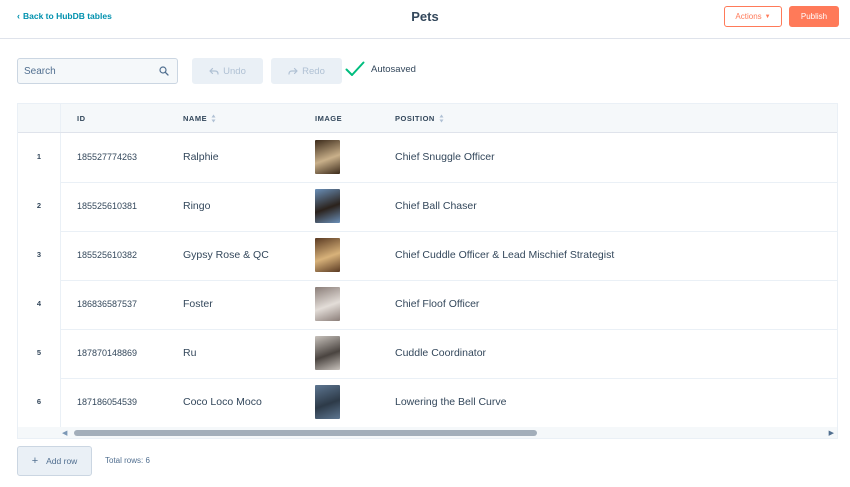 Image resolution: width=850 pixels, height=487 pixels. I want to click on autosaved-label: Autosaved, so click(393, 69).